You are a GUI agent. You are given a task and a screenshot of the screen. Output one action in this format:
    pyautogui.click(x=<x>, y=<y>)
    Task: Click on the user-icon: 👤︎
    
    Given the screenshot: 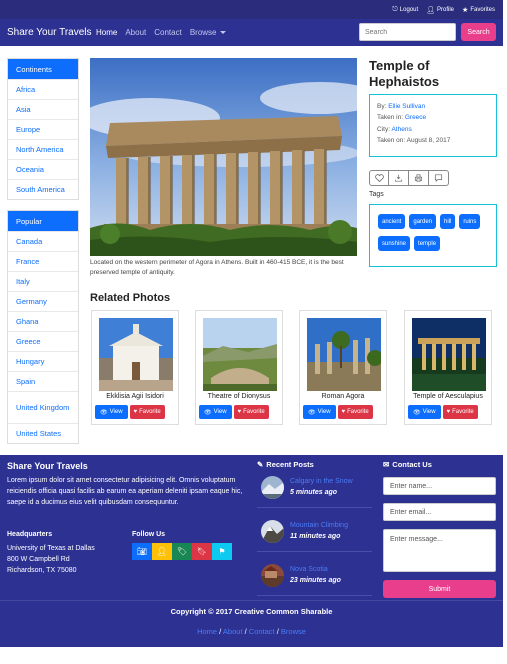 What is the action you would take?
    pyautogui.click(x=162, y=551)
    